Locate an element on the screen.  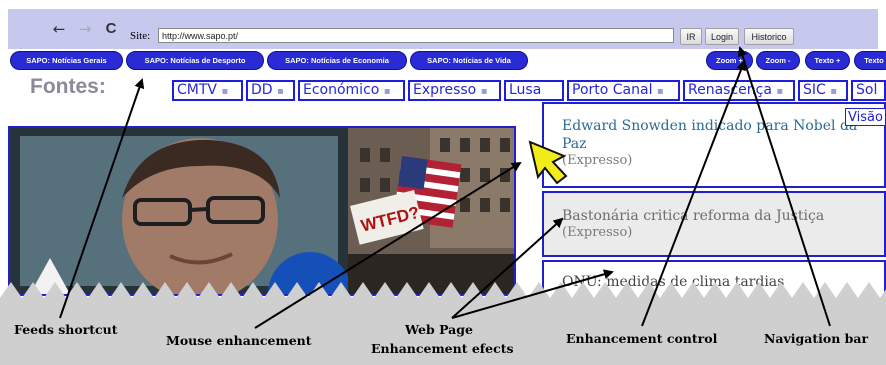
source-label: Porto Canal is located at coordinates (612, 90).